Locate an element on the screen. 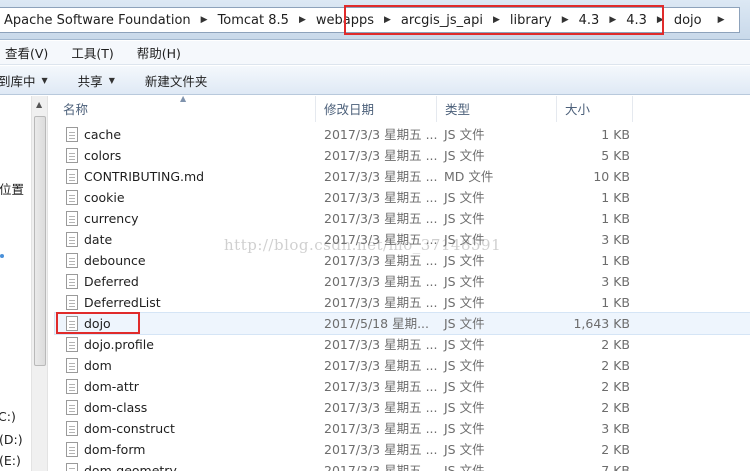  file-row: cookie 2017/3/3 星期五 ... JS 文件 1 KB is located at coordinates (402, 197).